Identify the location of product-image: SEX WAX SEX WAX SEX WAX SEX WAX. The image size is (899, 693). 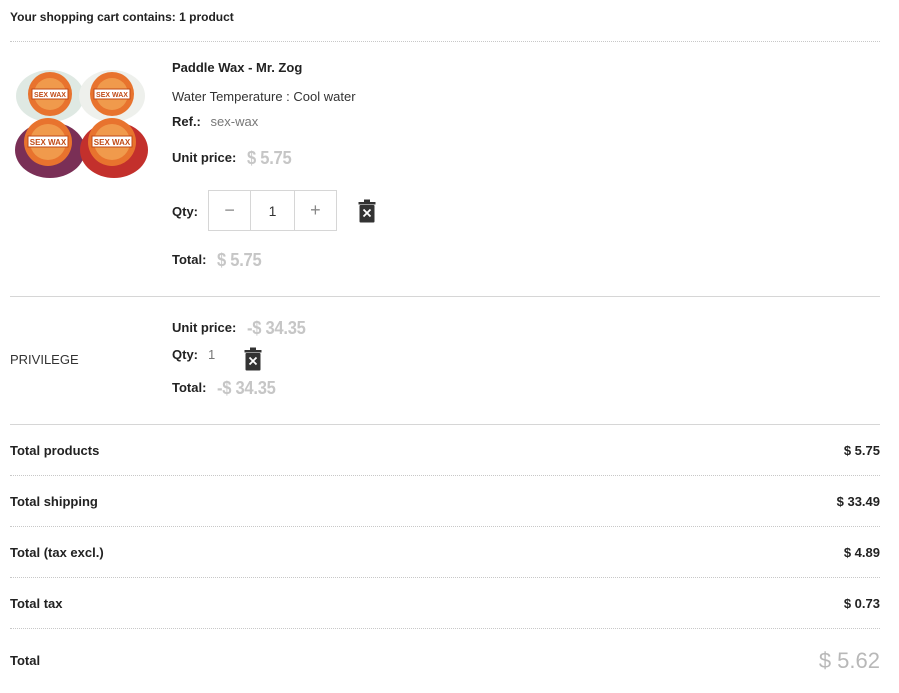
(80, 132).